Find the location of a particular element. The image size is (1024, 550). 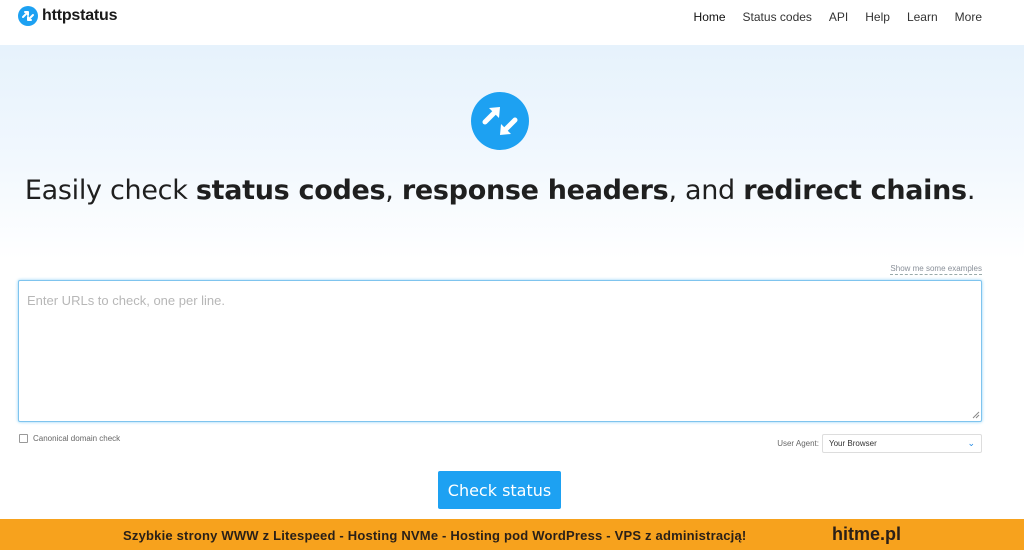

nav-help: Help is located at coordinates (877, 17).